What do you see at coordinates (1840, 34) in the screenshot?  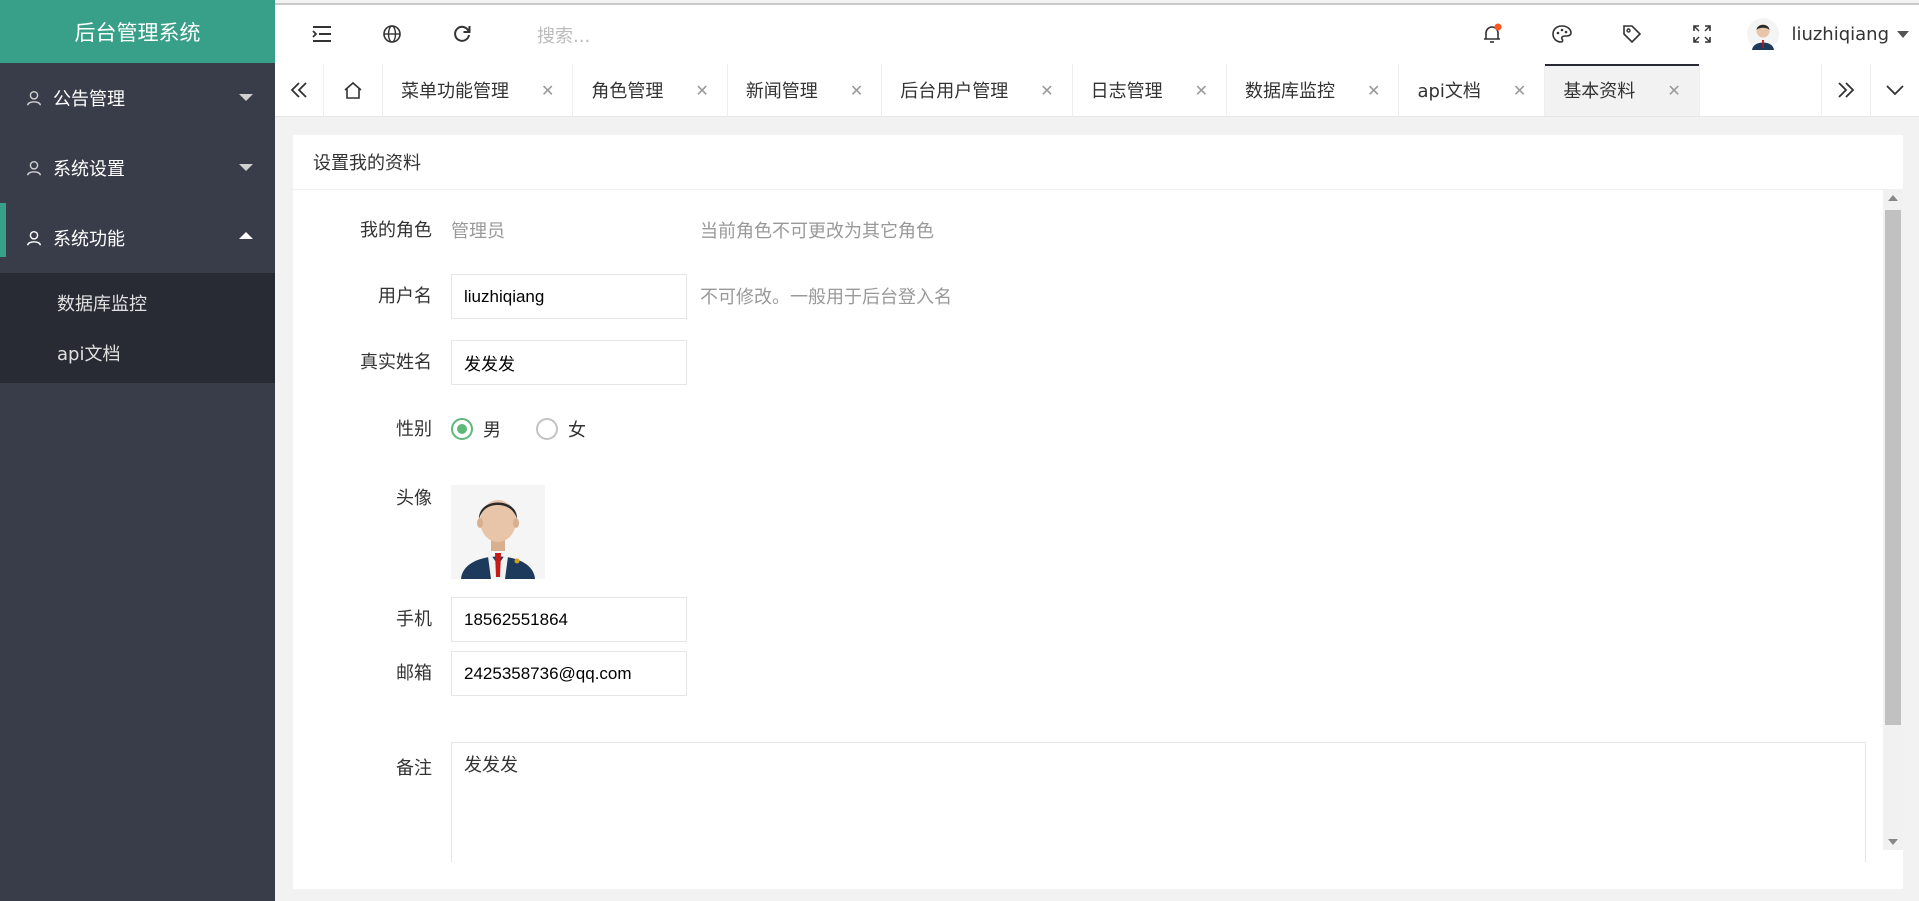 I see `username-label: liuzhiqiang` at bounding box center [1840, 34].